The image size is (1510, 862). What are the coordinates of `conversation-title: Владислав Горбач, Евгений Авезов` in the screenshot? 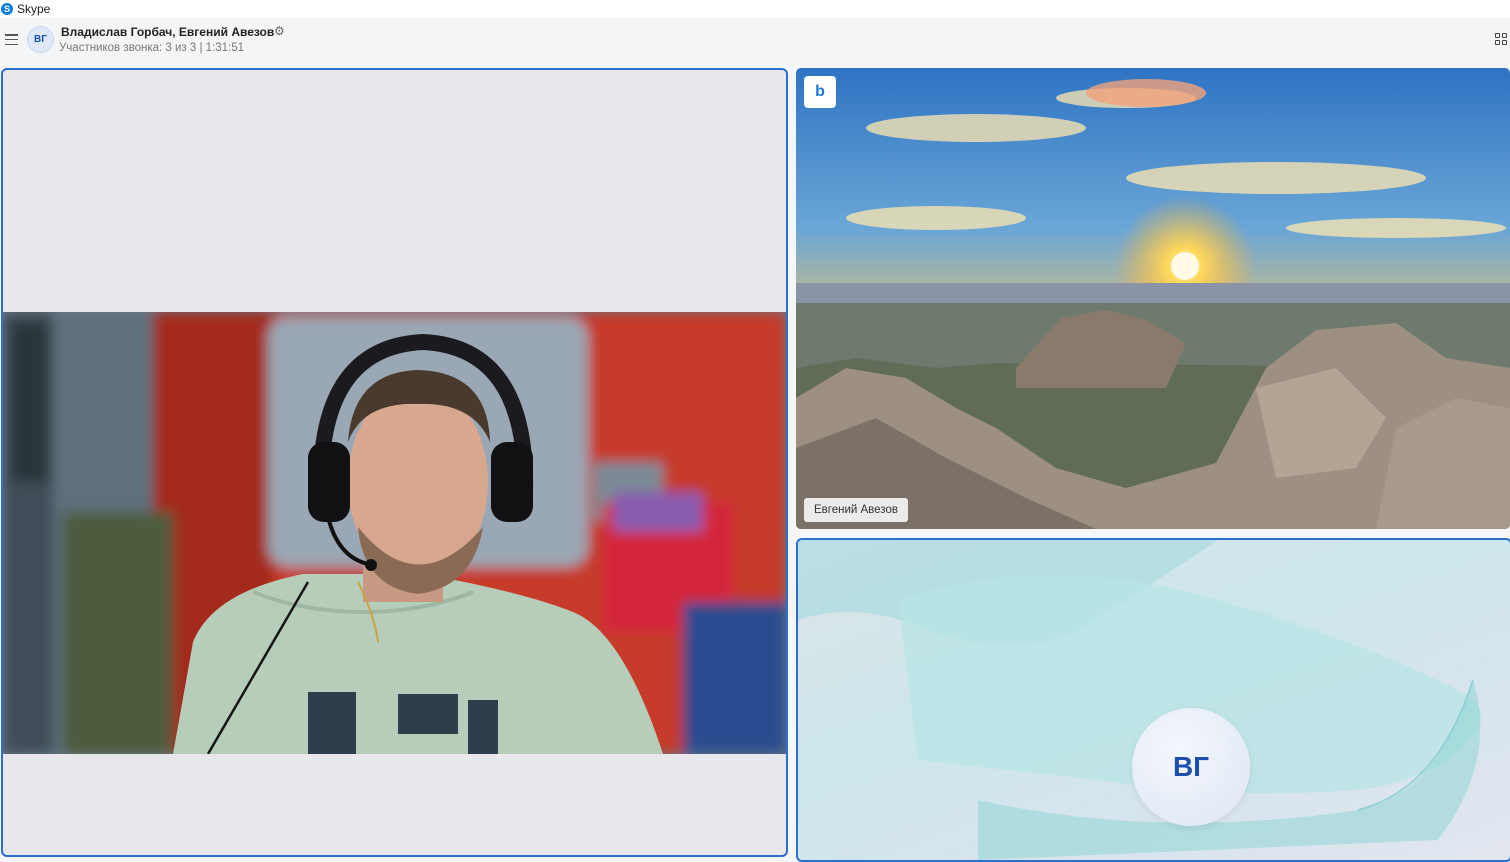 It's located at (167, 32).